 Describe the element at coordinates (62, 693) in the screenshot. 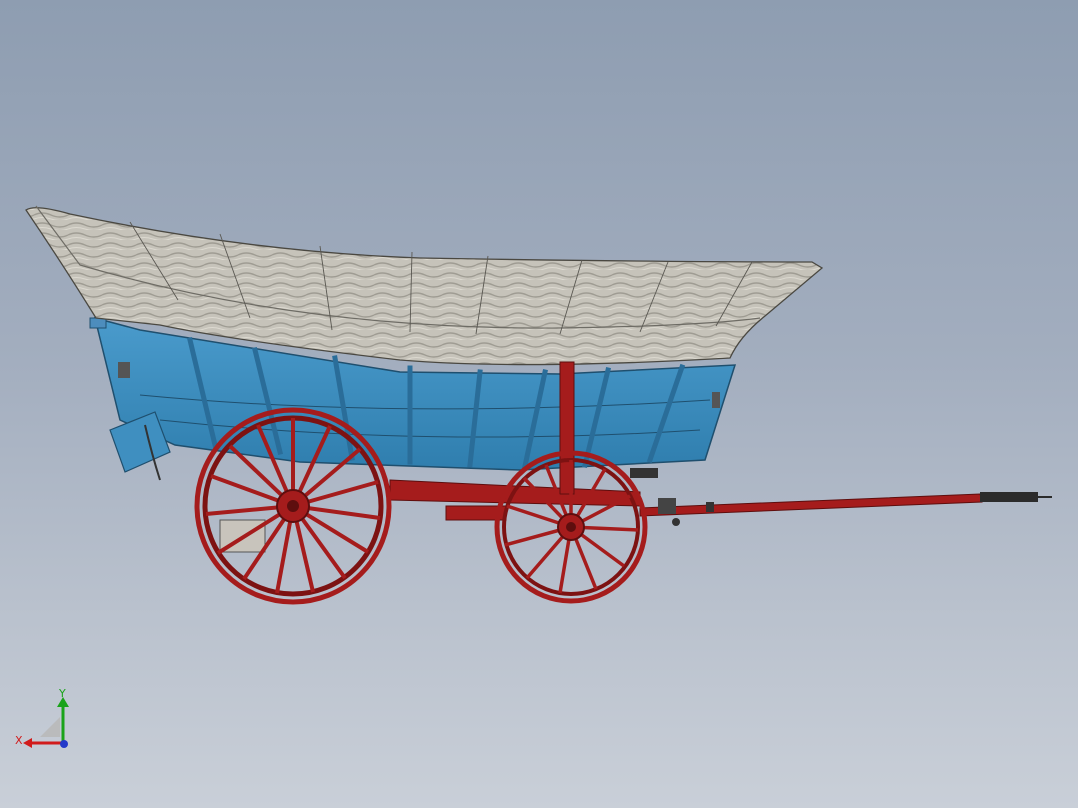

I see `y-axis-label: Y` at that location.